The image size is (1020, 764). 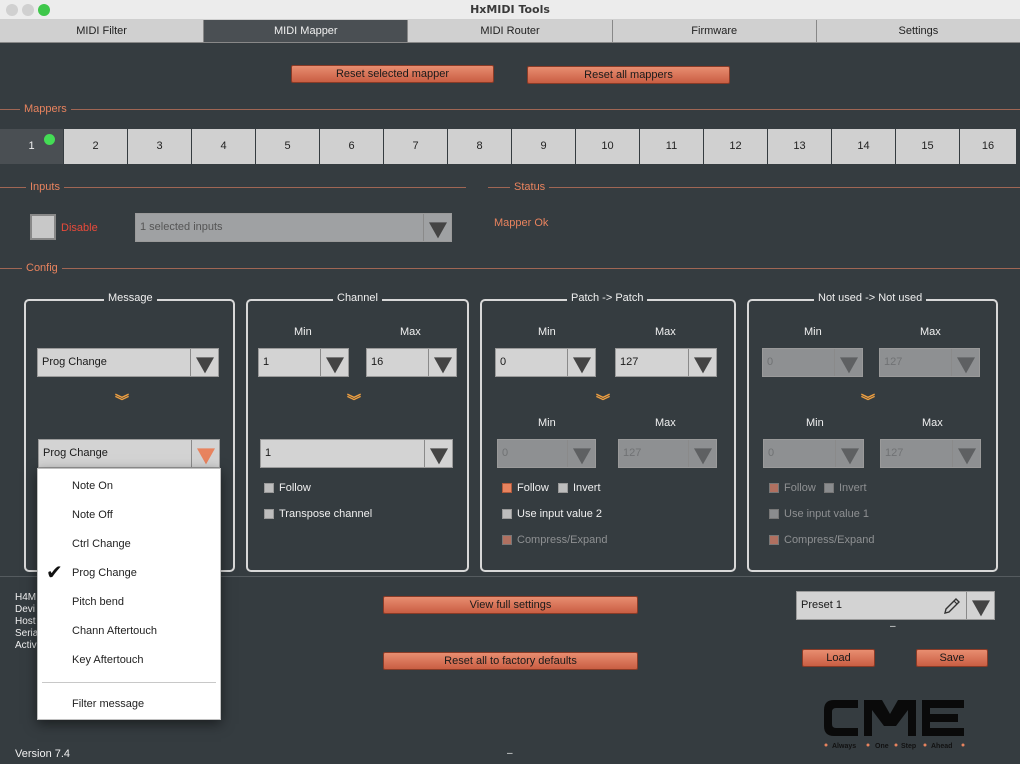 I want to click on notused-follow-label: Follow, so click(x=800, y=488).